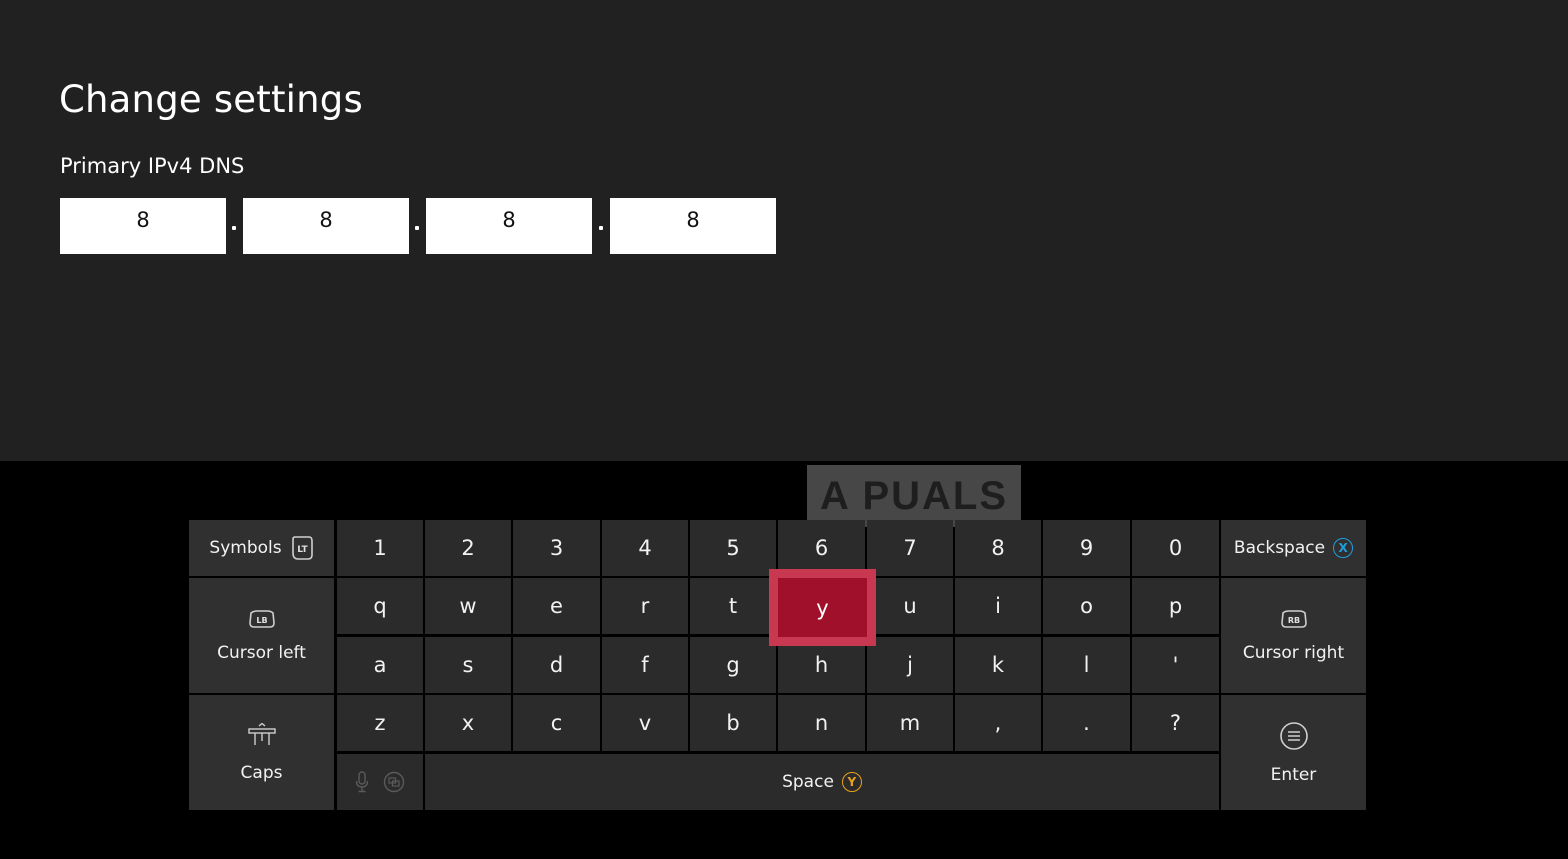 The width and height of the screenshot is (1568, 859). I want to click on key-s: s, so click(468, 665).